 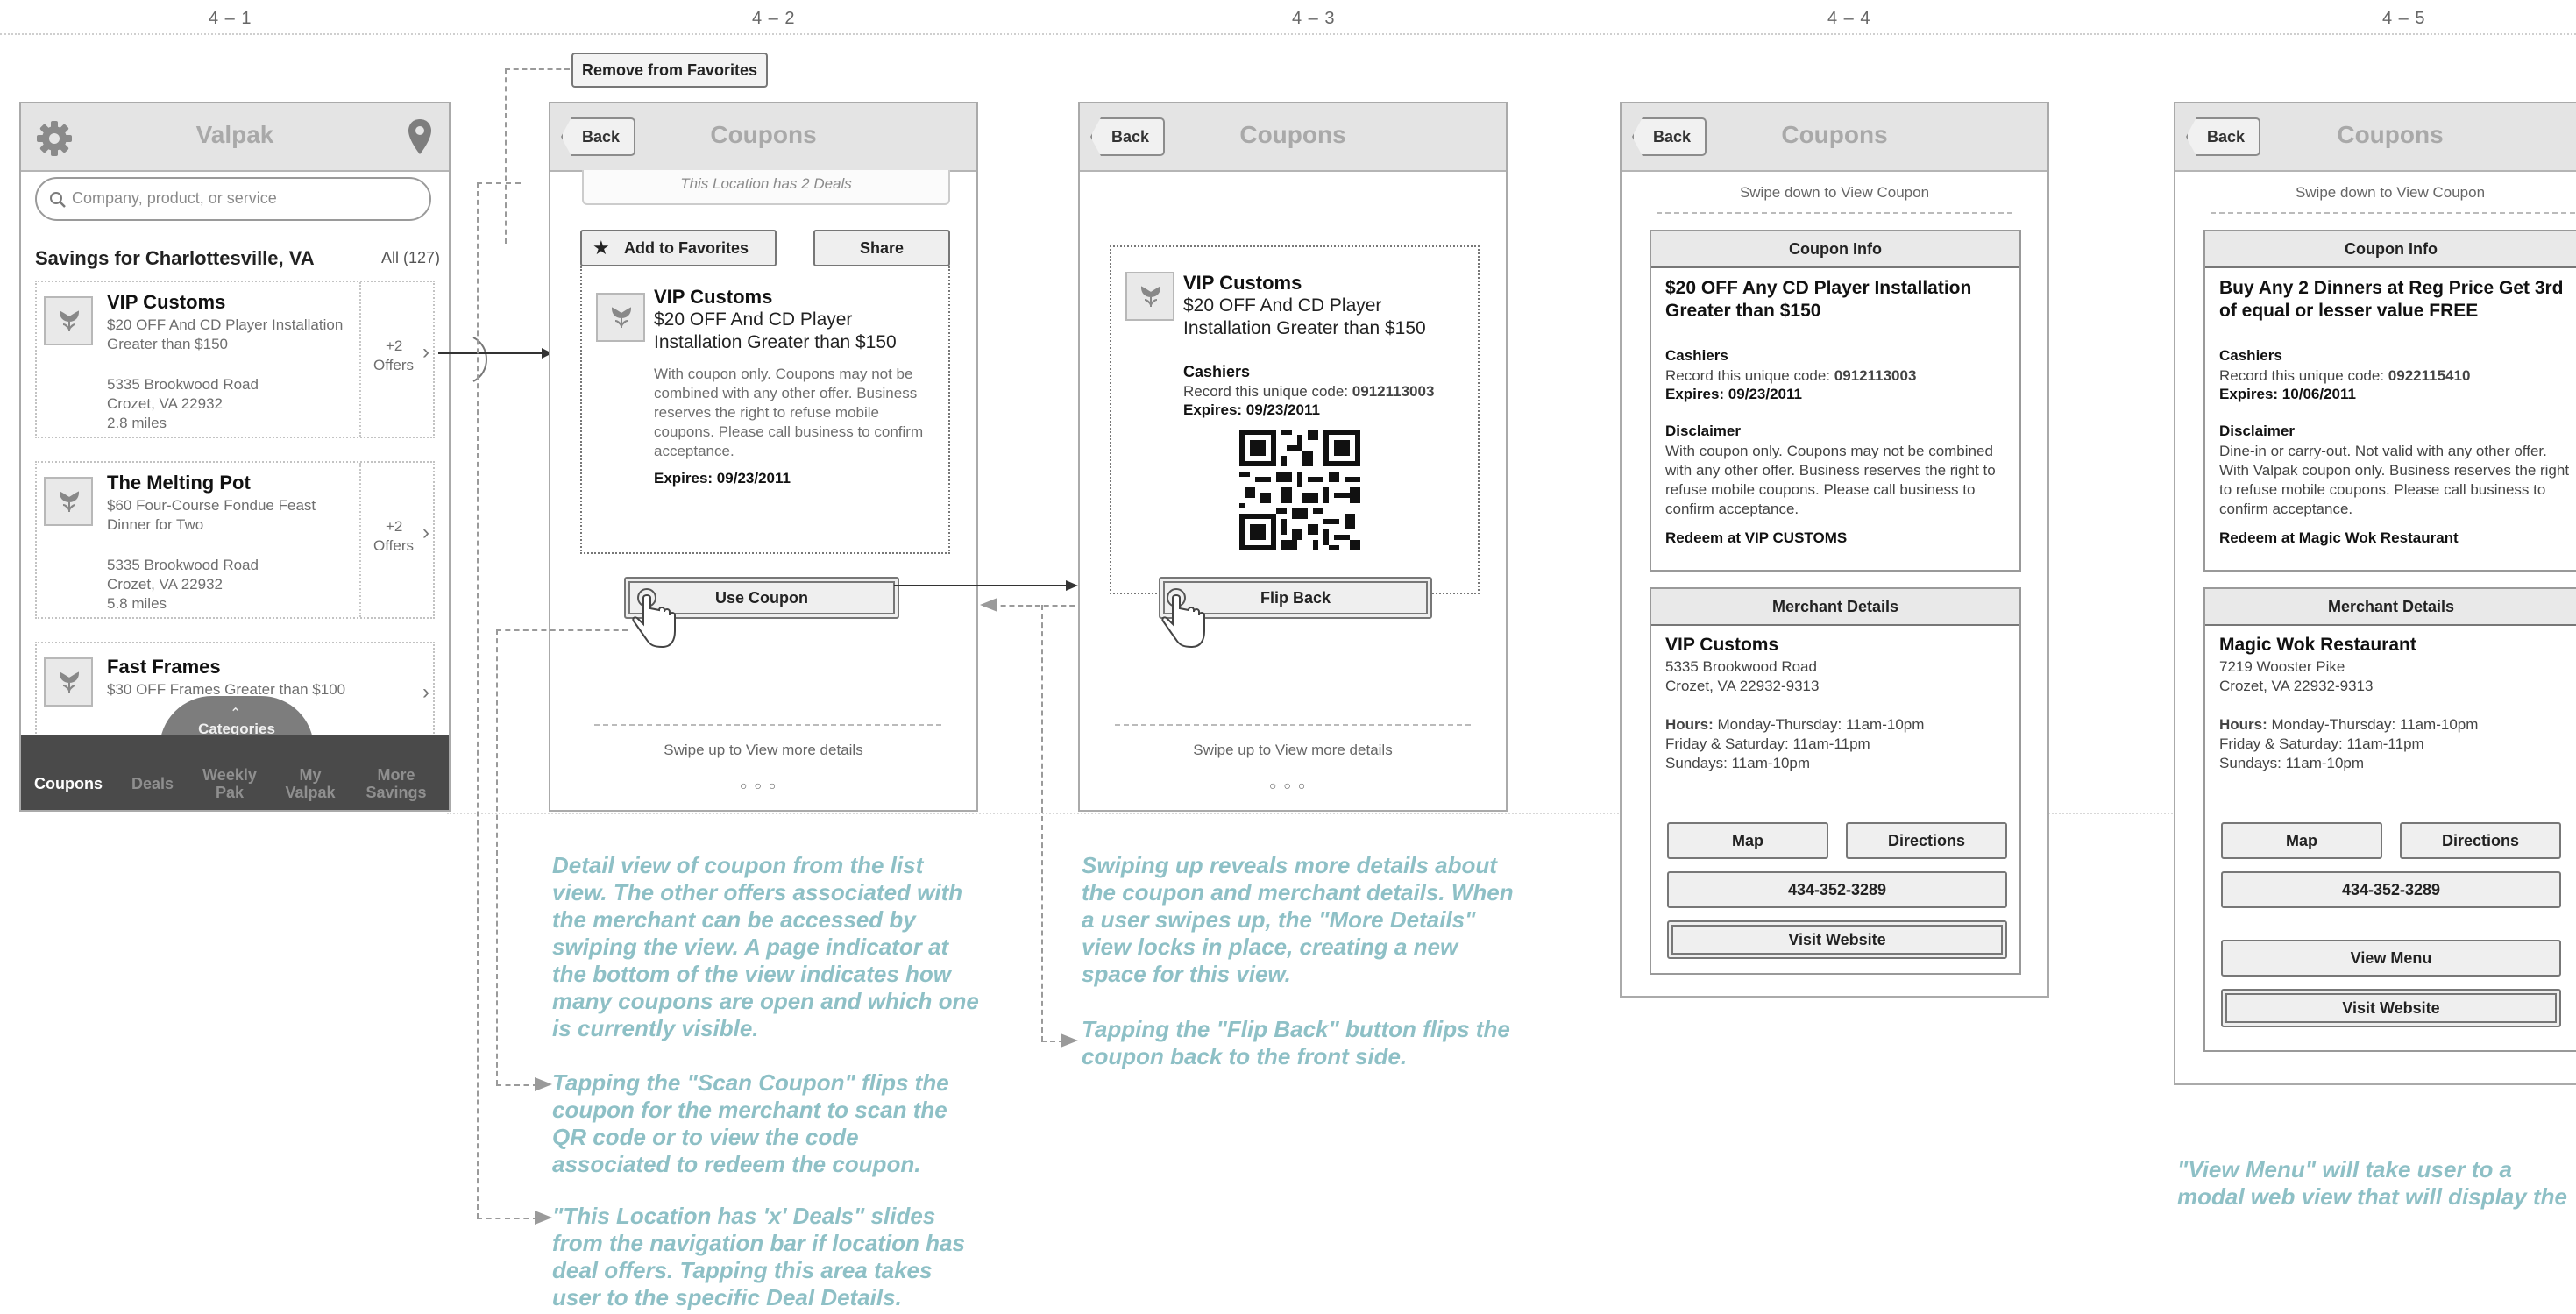 What do you see at coordinates (986, 586) in the screenshot?
I see `flow-arrow` at bounding box center [986, 586].